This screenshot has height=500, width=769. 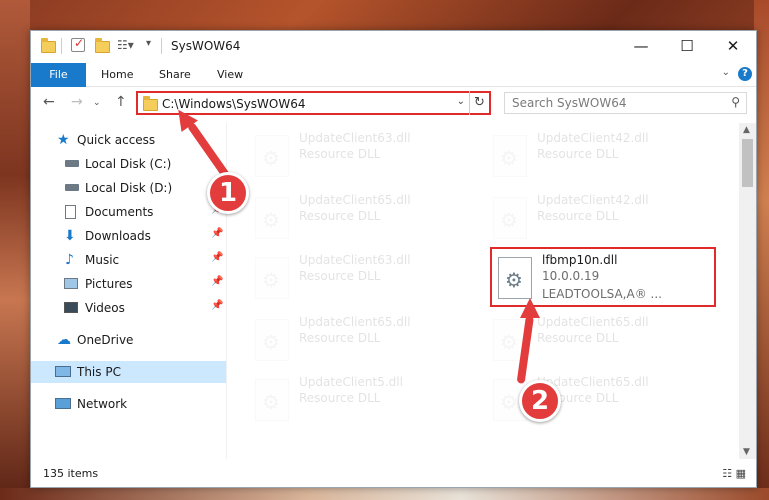 What do you see at coordinates (70, 212) in the screenshot?
I see `documents-icon` at bounding box center [70, 212].